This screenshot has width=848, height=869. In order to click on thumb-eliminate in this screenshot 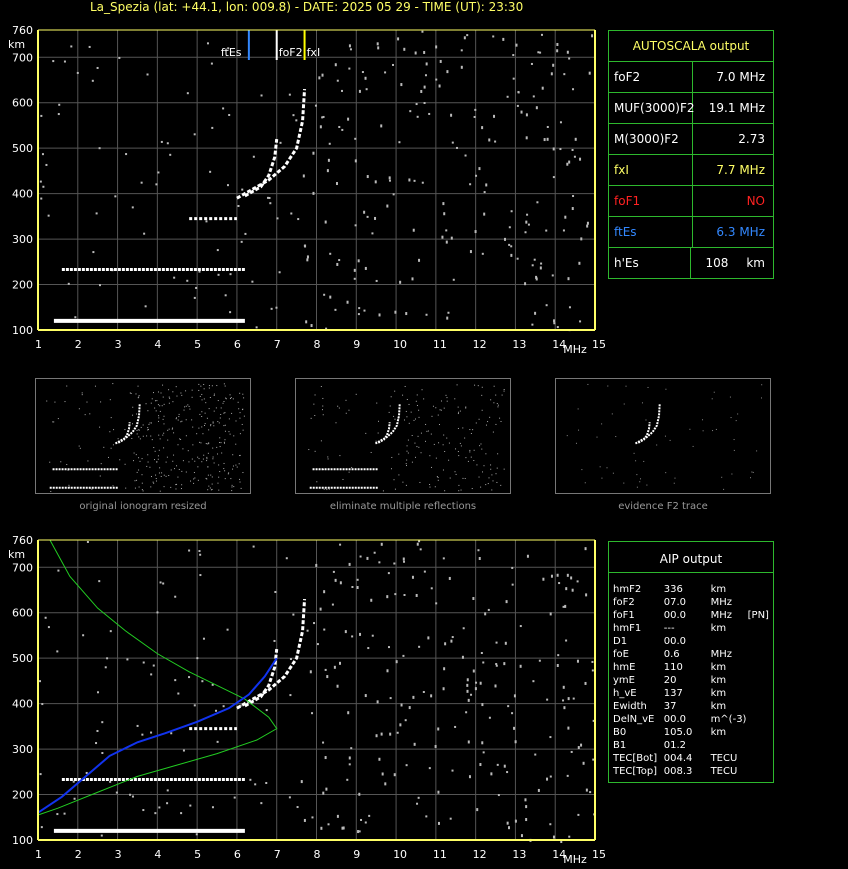, I will do `click(403, 436)`.